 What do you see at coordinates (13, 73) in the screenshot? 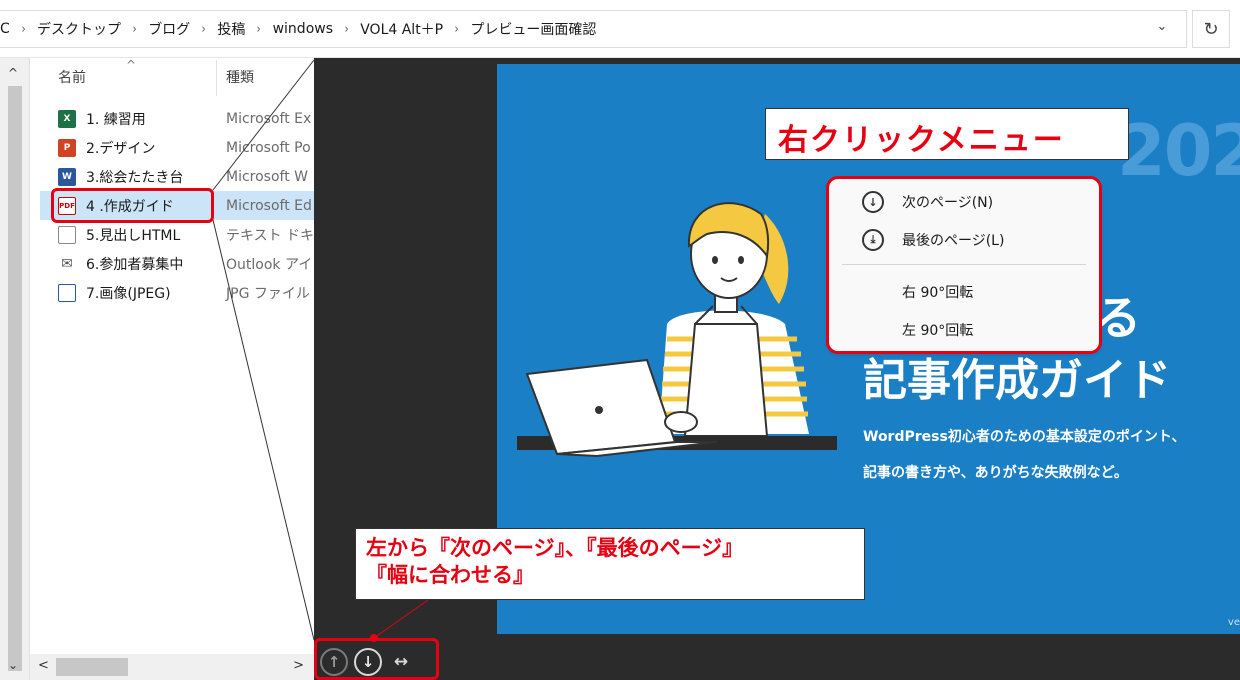
I see `scroll-up-icon: ^` at bounding box center [13, 73].